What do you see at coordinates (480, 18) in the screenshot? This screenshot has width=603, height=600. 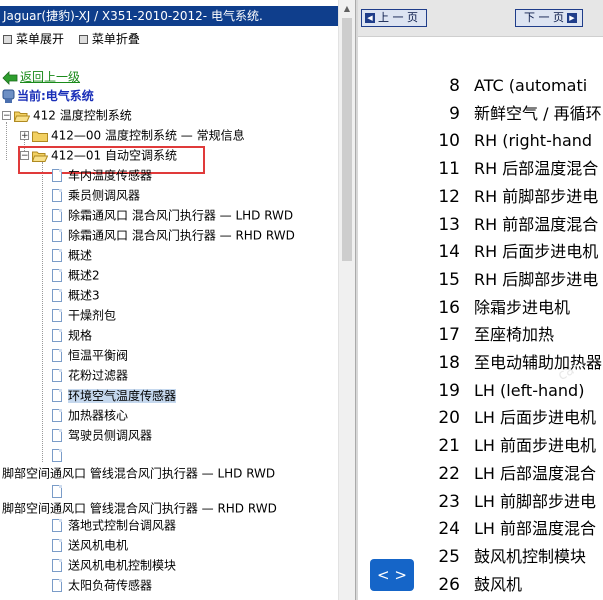 I see `page-nav-bar: ◀ 上 一 页 下 一 页 ▶` at bounding box center [480, 18].